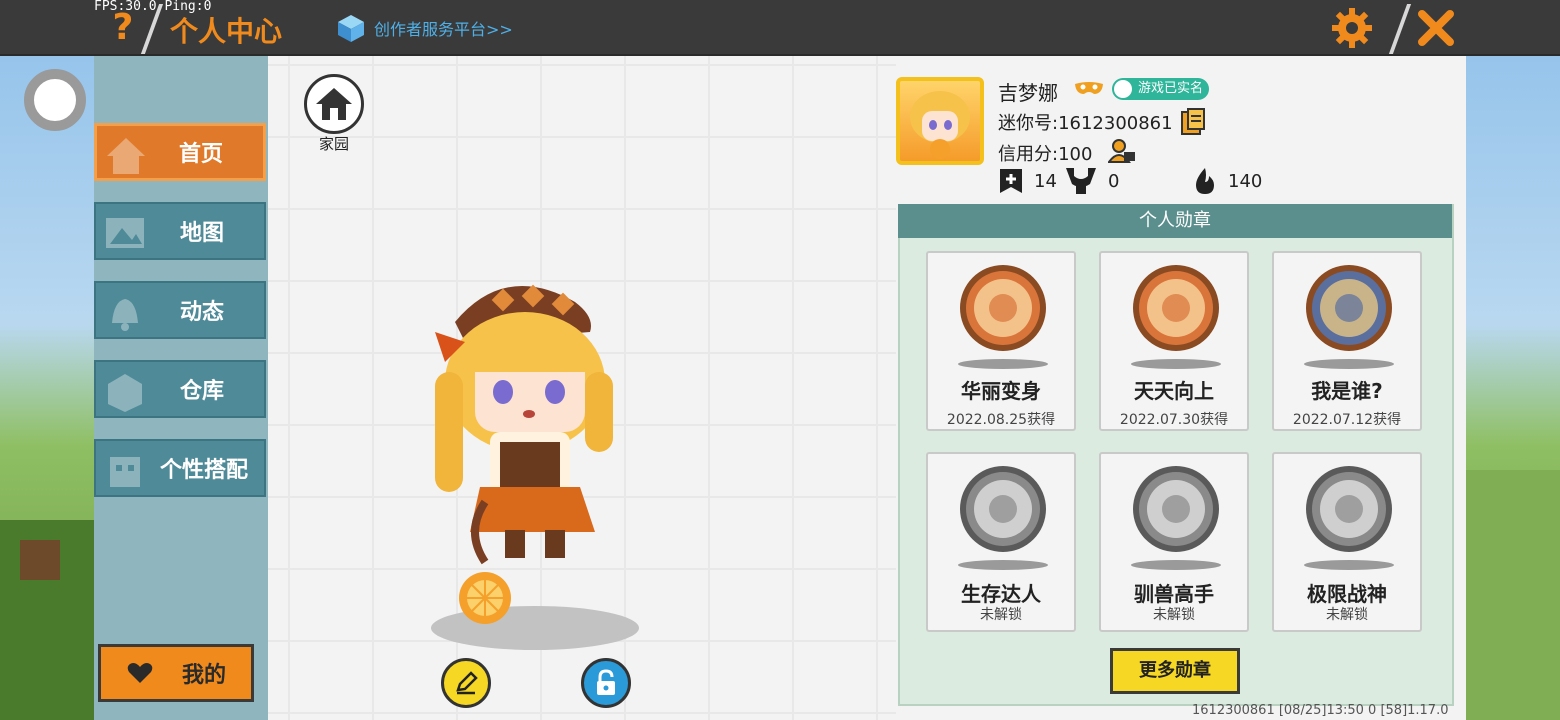 This screenshot has height=720, width=1560. I want to click on outfit-icon, so click(125, 472).